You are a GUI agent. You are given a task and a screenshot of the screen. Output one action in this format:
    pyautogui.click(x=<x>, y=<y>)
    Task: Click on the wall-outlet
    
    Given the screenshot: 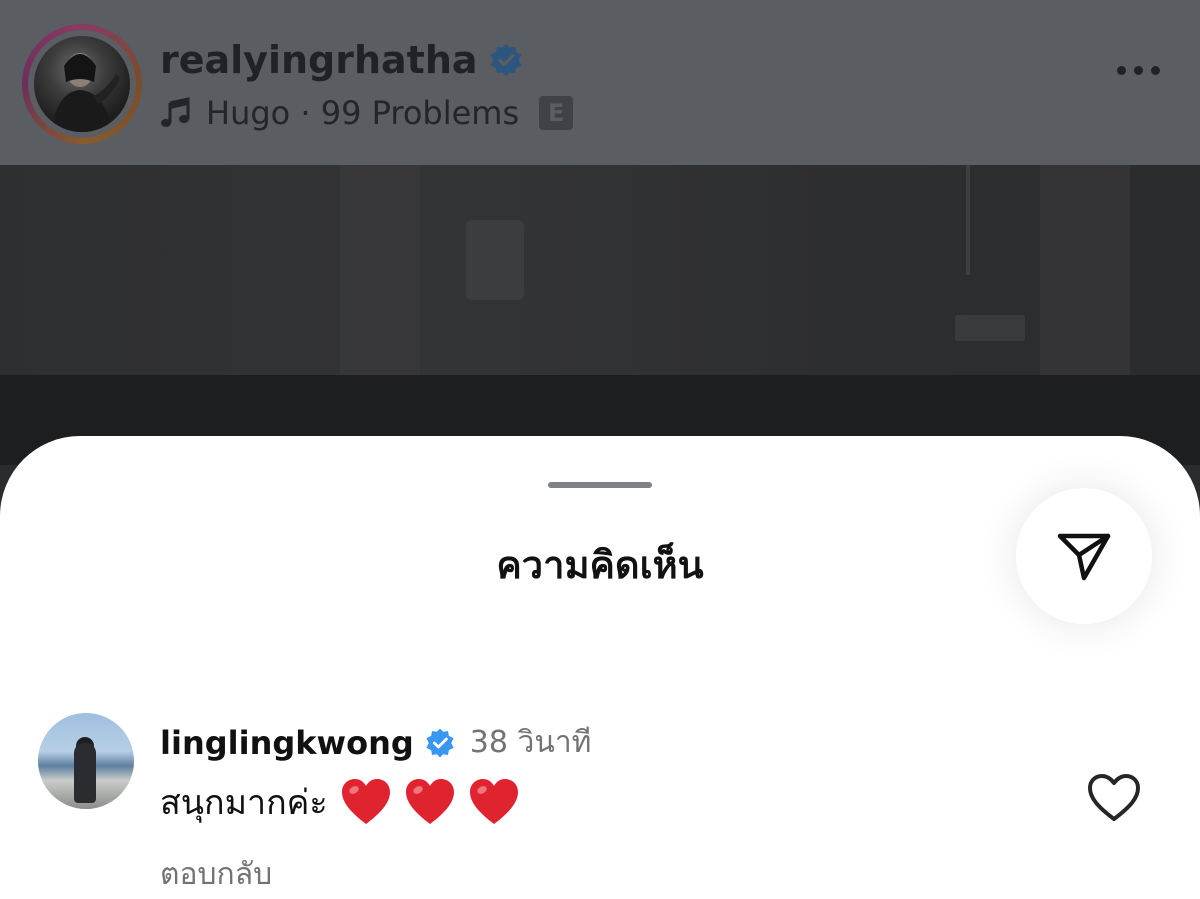 What is the action you would take?
    pyautogui.click(x=990, y=328)
    